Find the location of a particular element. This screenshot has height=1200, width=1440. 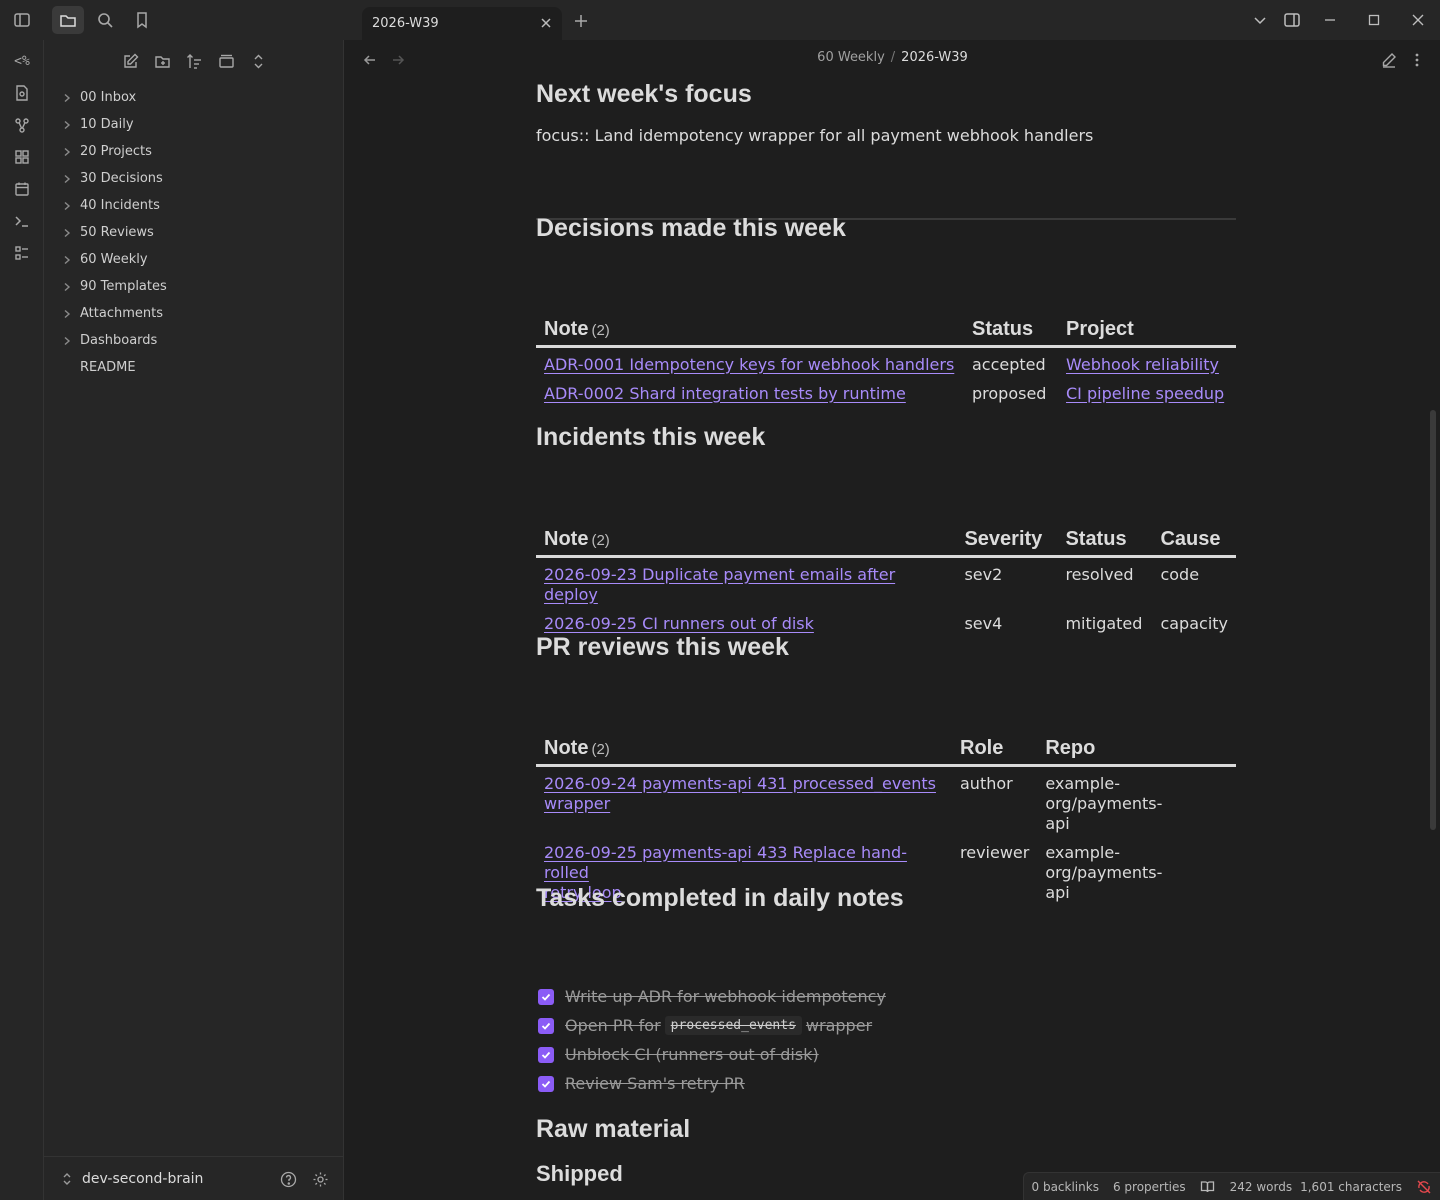

collapse-all-icon is located at coordinates (258, 61).